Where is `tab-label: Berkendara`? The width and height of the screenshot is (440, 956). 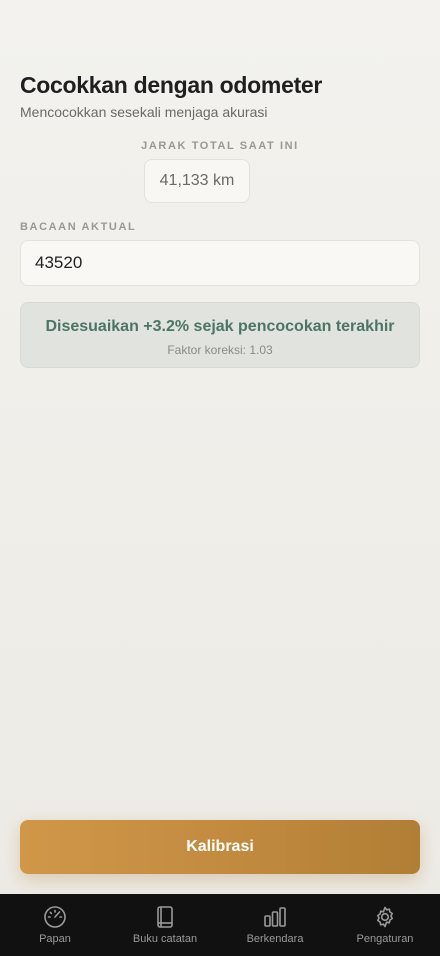
tab-label: Berkendara is located at coordinates (275, 939).